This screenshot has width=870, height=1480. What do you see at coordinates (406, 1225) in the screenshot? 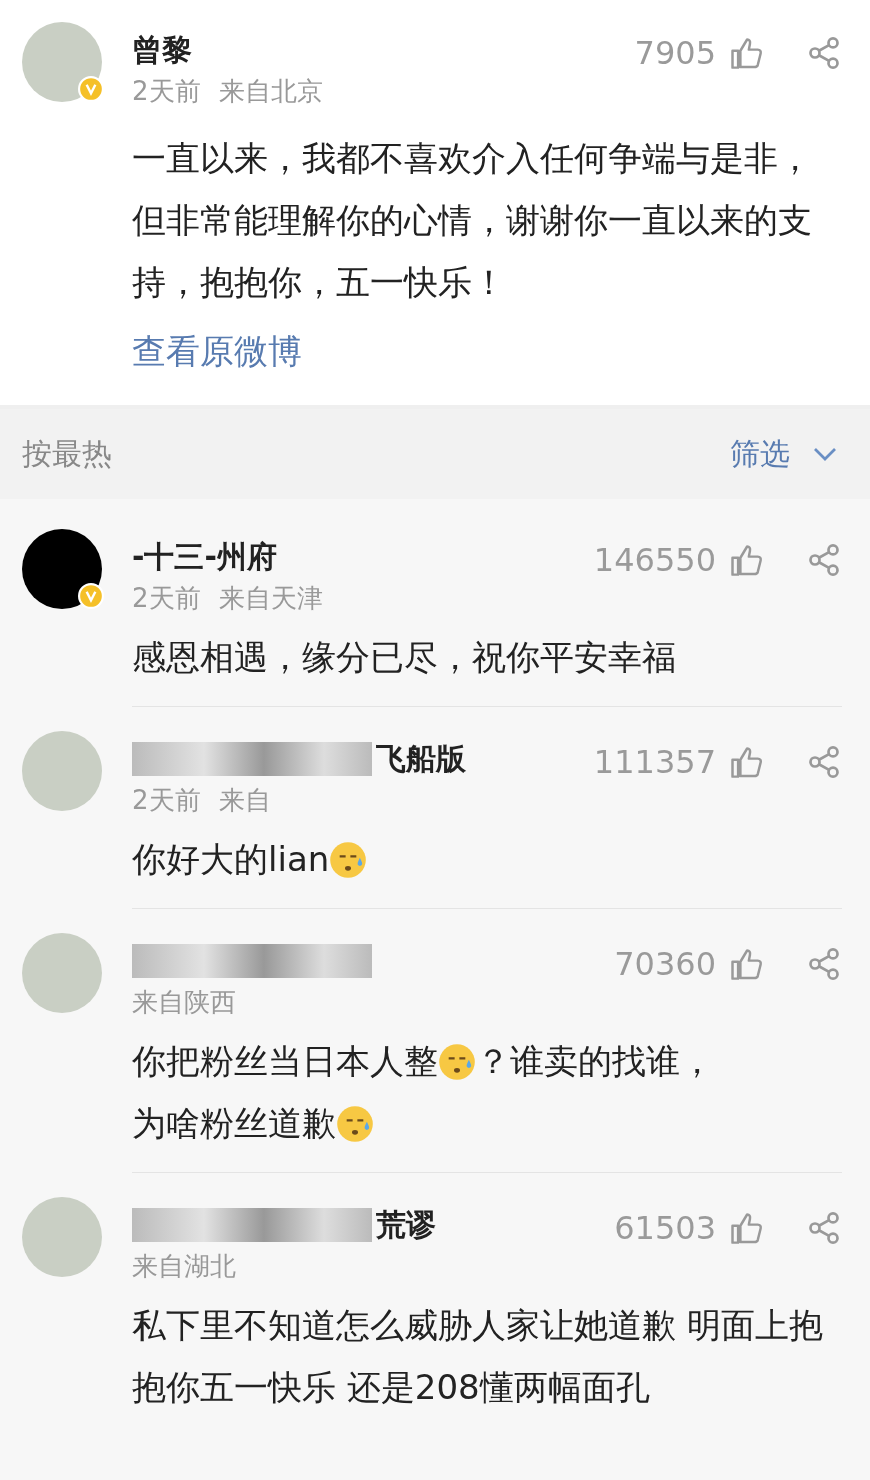
I see `user-name: 荒谬` at bounding box center [406, 1225].